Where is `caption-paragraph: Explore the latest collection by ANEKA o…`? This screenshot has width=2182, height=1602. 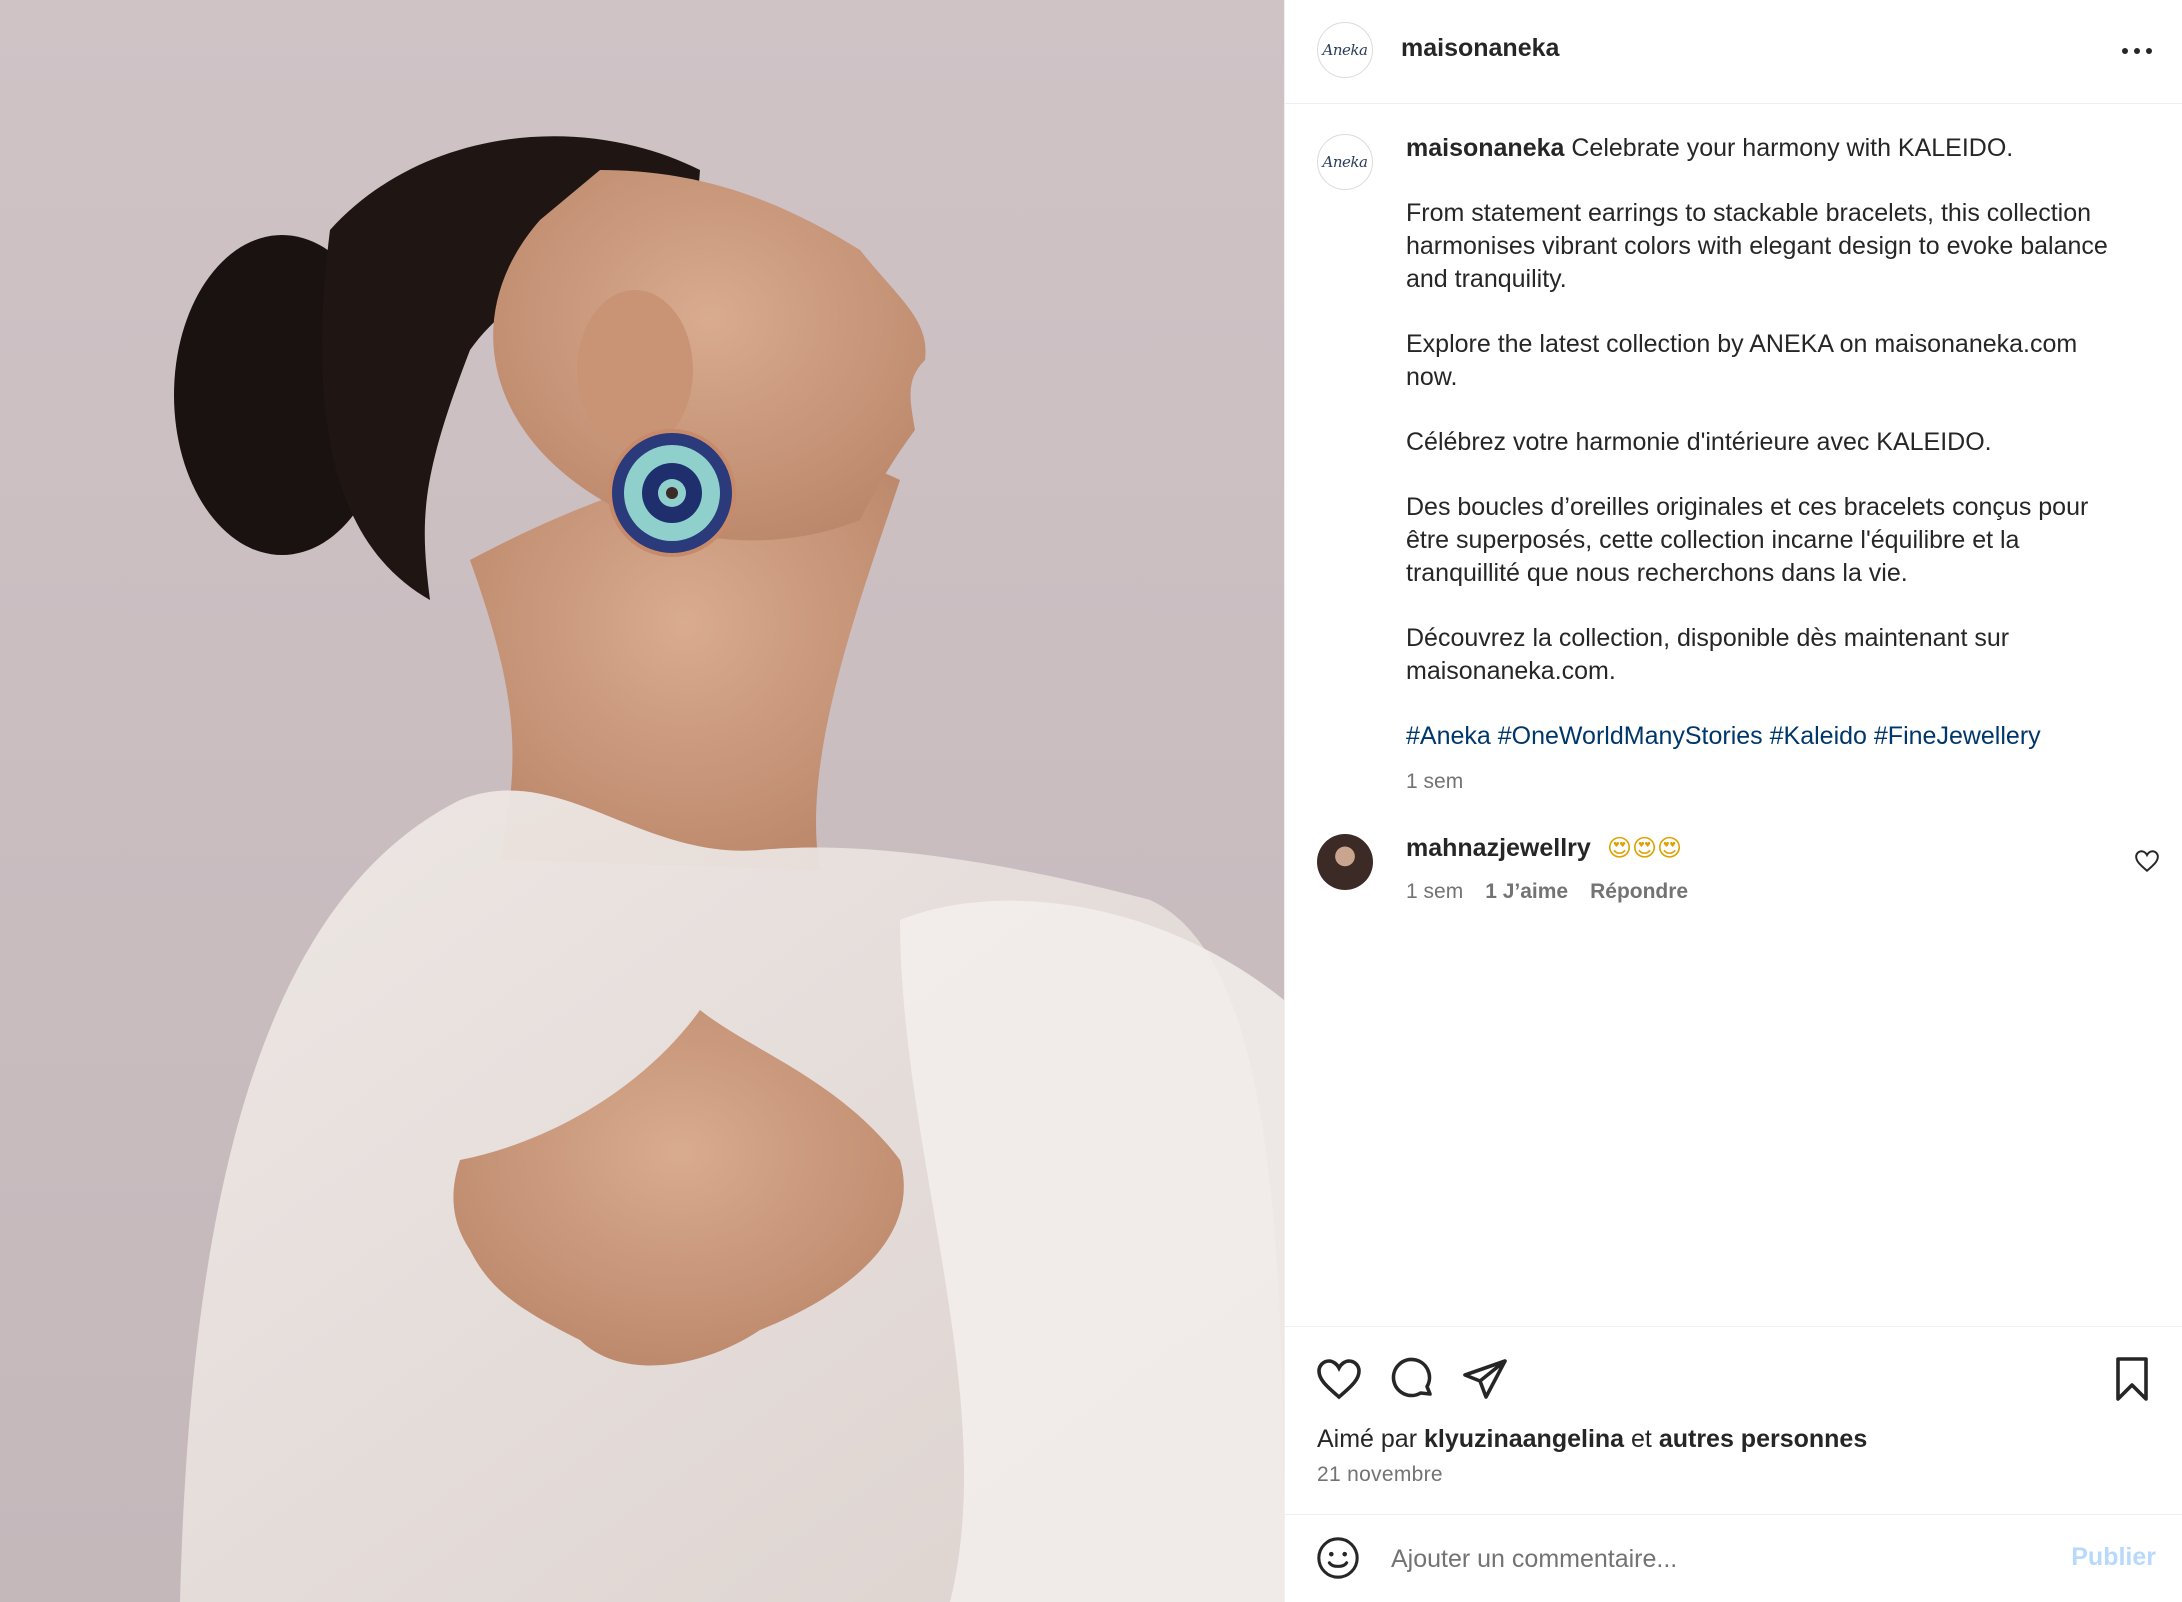
caption-paragraph: Explore the latest collection by ANEKA o… is located at coordinates (1742, 360).